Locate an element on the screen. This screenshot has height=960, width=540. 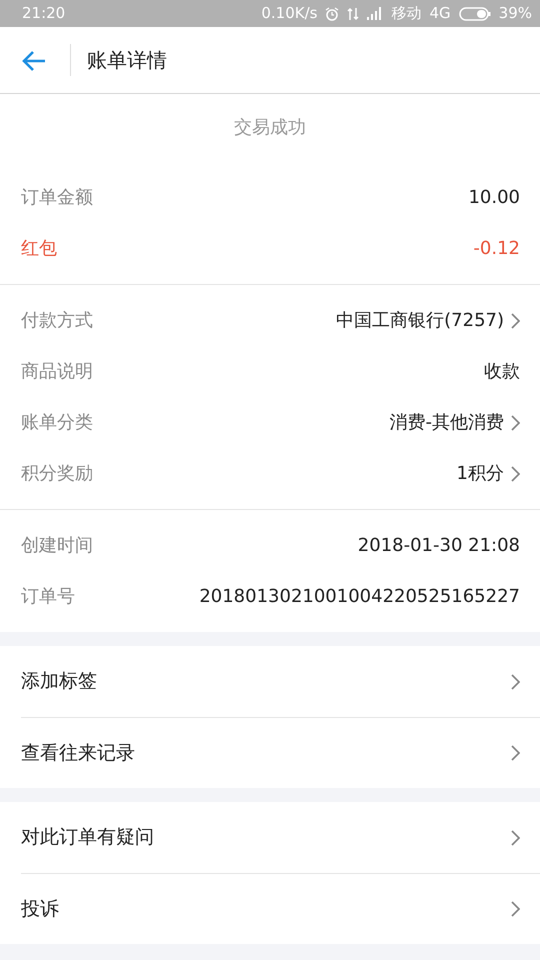
field-label: 积分奖励 is located at coordinates (57, 474).